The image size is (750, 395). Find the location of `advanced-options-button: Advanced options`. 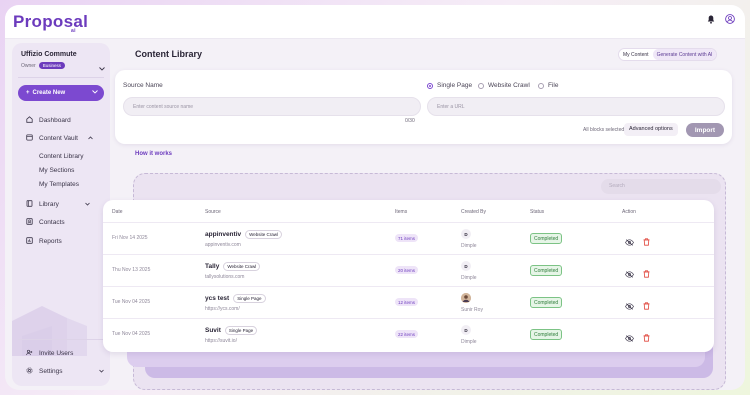

advanced-options-button: Advanced options is located at coordinates (651, 129).